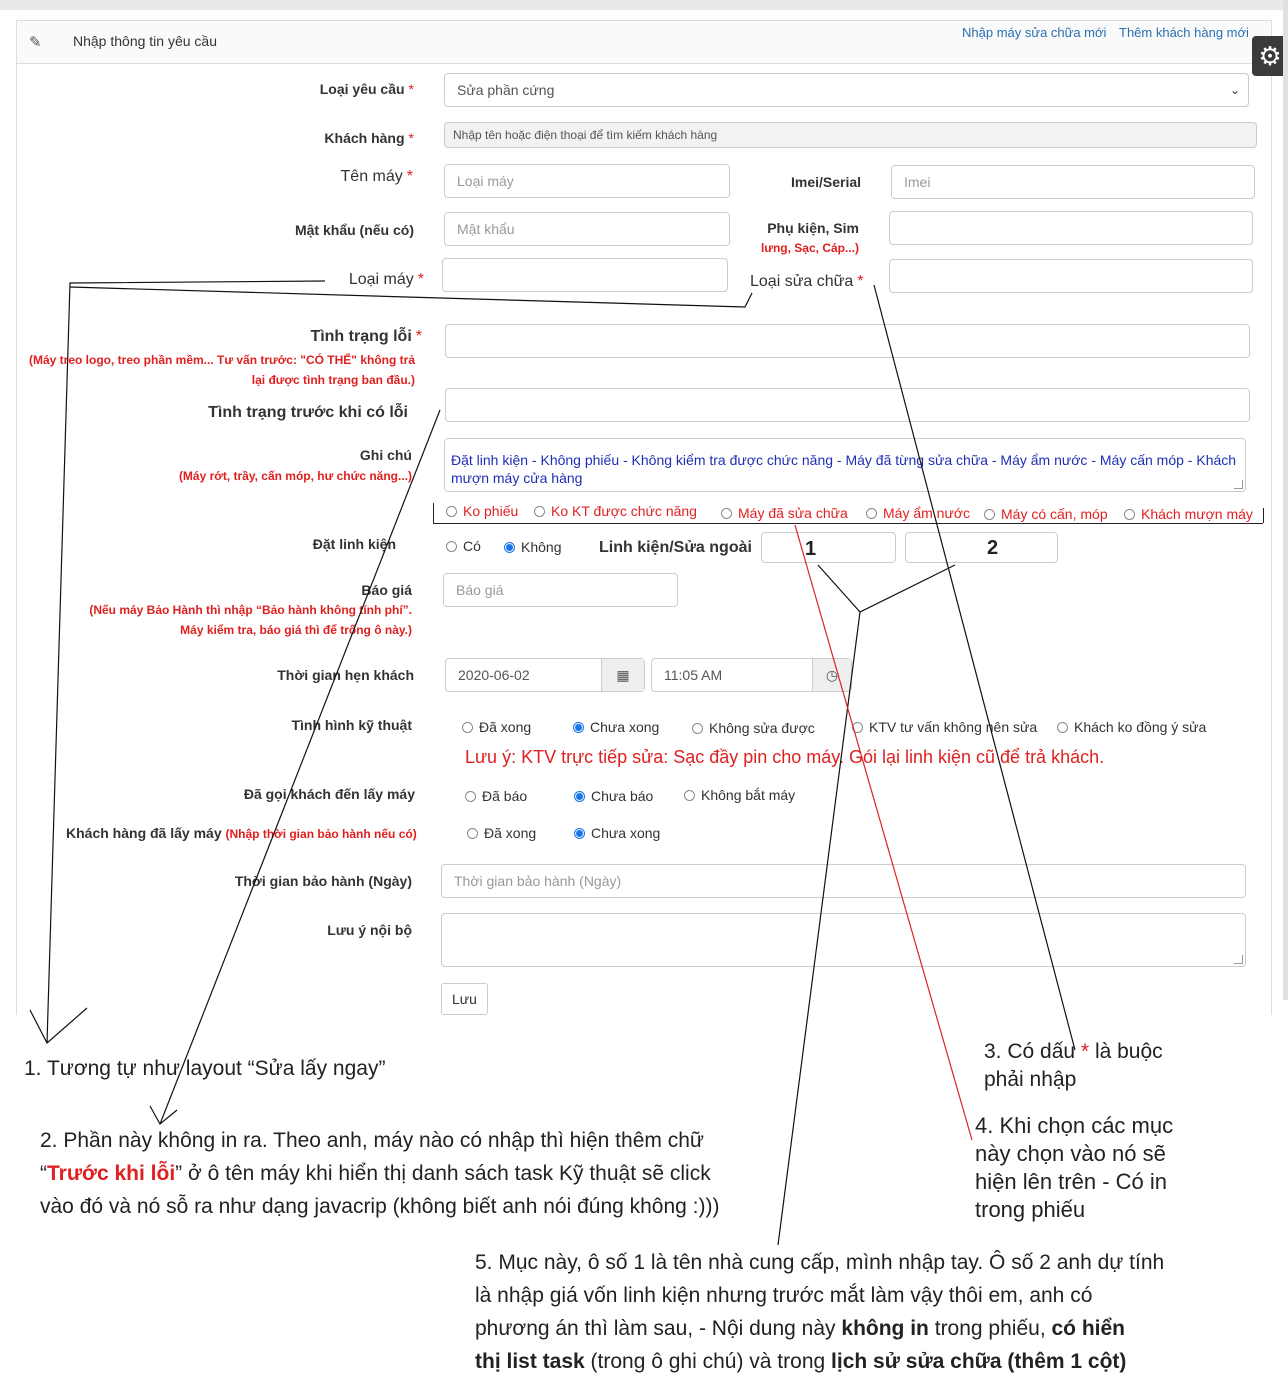  I want to click on arrow-3-line, so click(974, 667).